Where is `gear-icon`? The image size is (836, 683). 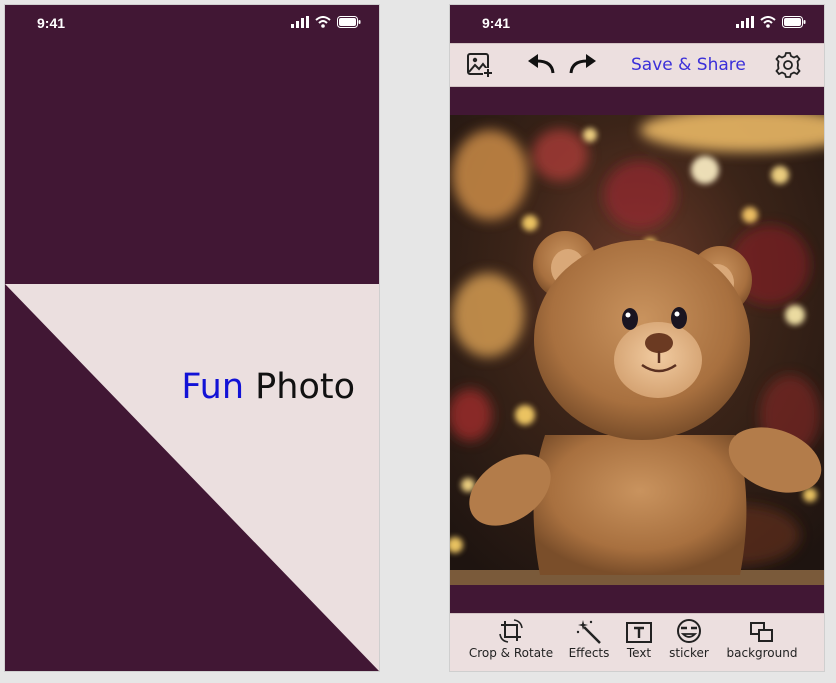
gear-icon is located at coordinates (788, 65).